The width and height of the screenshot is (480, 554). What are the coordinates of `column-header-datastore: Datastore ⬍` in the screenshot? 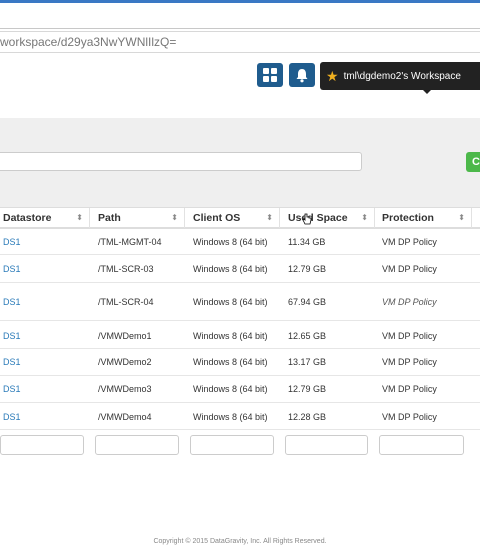 It's located at (45, 218).